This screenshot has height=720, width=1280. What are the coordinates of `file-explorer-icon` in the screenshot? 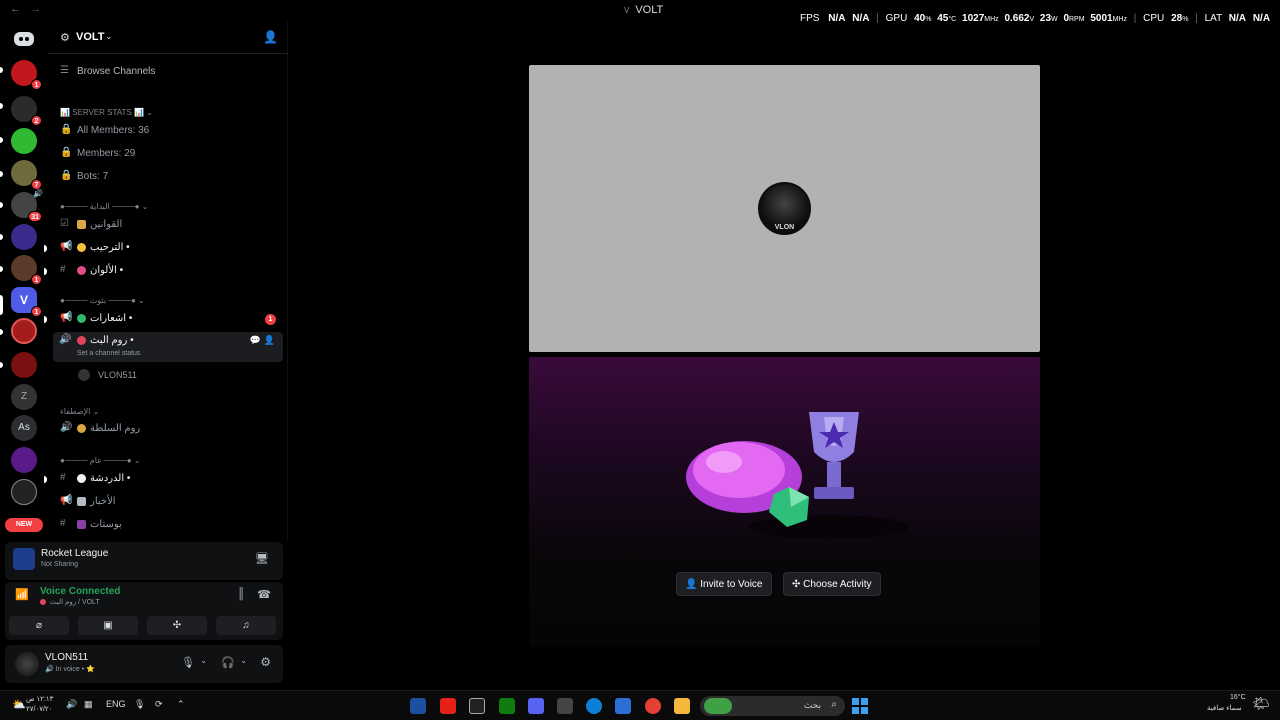 It's located at (682, 706).